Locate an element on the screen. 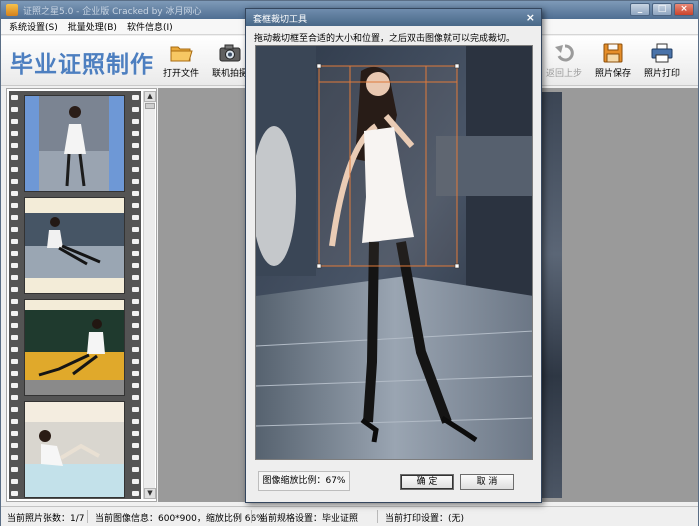  undo-label: 返回上步 is located at coordinates (563, 74).